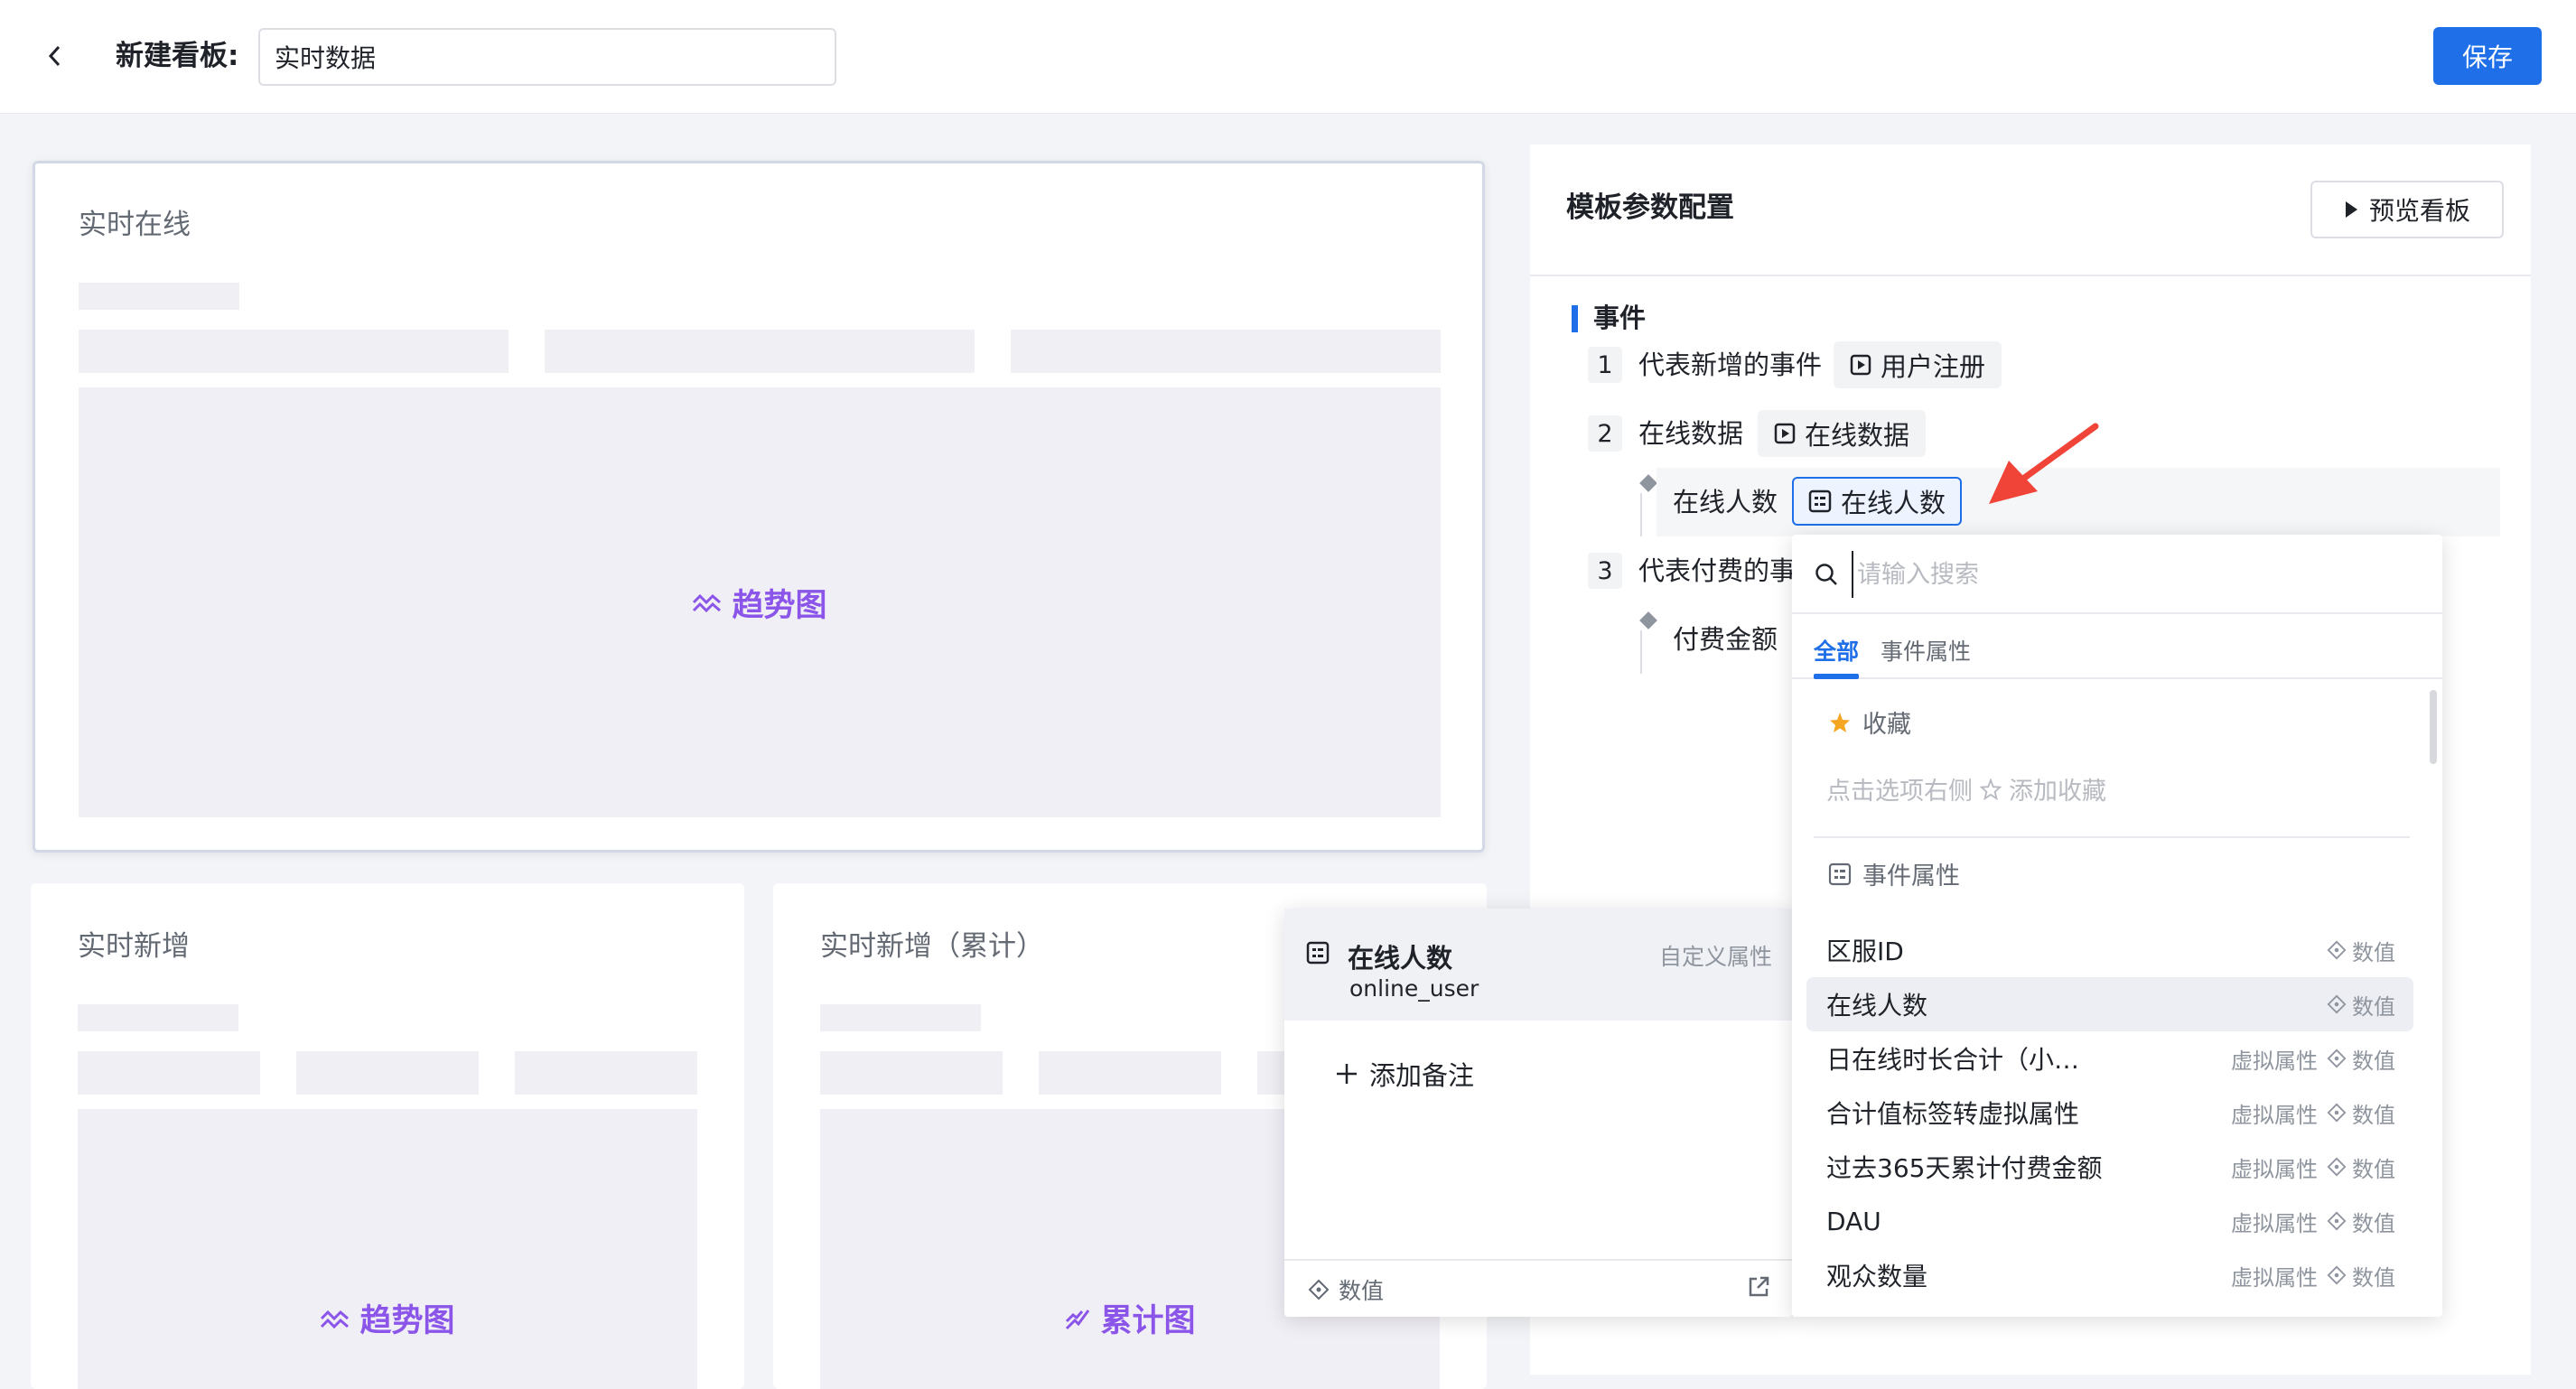  Describe the element at coordinates (55, 56) in the screenshot. I see `back-button` at that location.